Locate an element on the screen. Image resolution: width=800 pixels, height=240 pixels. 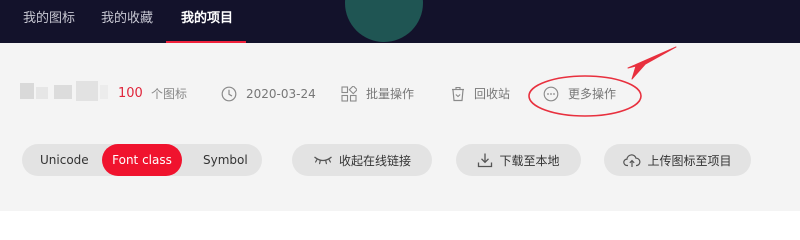
tab-my-projects: 我的项目 is located at coordinates (206, 21).